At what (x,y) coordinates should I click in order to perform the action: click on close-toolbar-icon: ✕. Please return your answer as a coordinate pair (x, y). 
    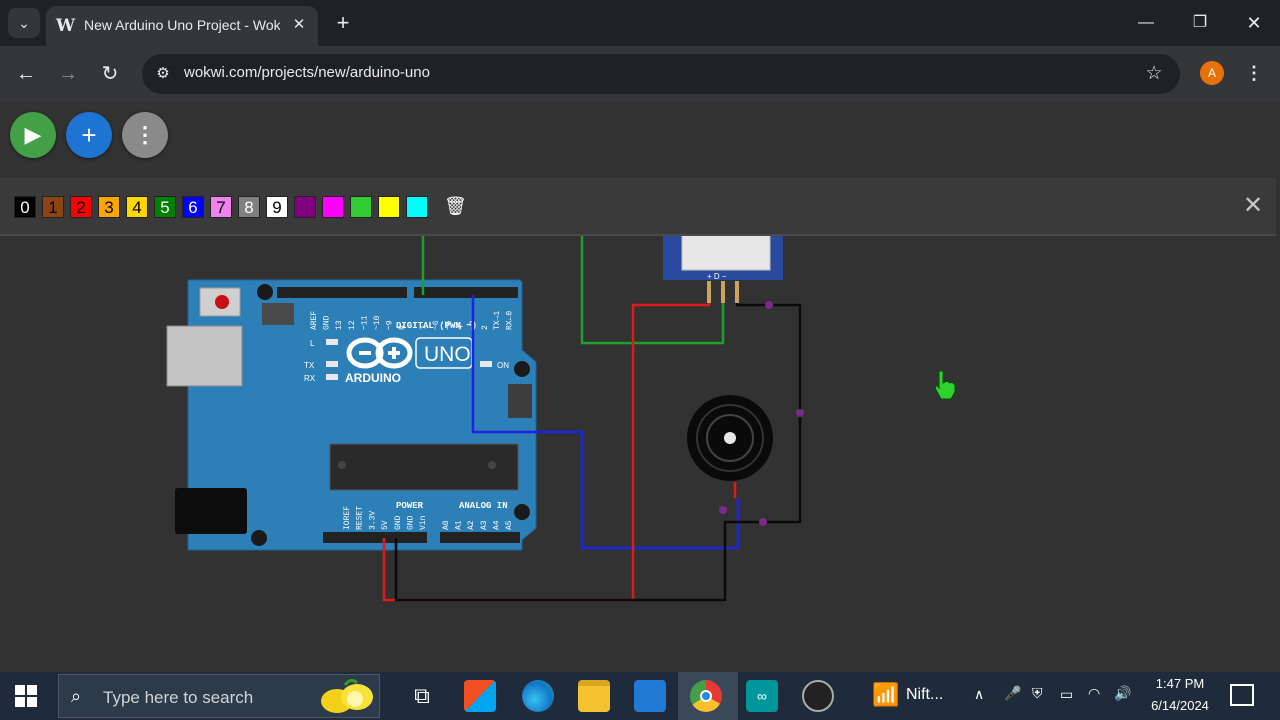
    Looking at the image, I should click on (1253, 206).